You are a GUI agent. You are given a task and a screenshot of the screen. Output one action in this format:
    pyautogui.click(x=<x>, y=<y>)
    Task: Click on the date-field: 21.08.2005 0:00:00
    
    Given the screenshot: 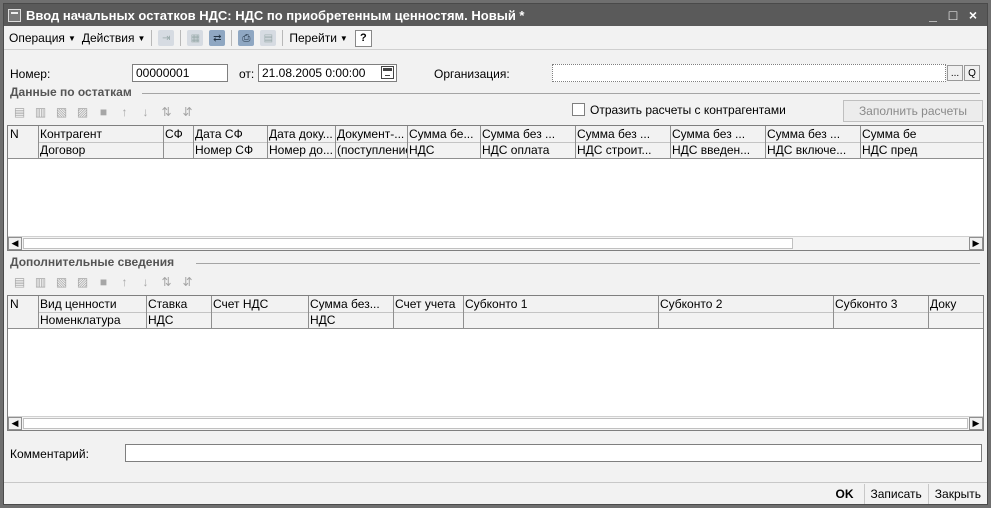 What is the action you would take?
    pyautogui.click(x=327, y=73)
    